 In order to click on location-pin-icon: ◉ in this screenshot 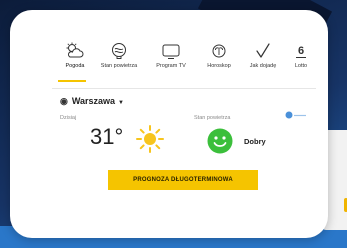, I will do `click(64, 101)`.